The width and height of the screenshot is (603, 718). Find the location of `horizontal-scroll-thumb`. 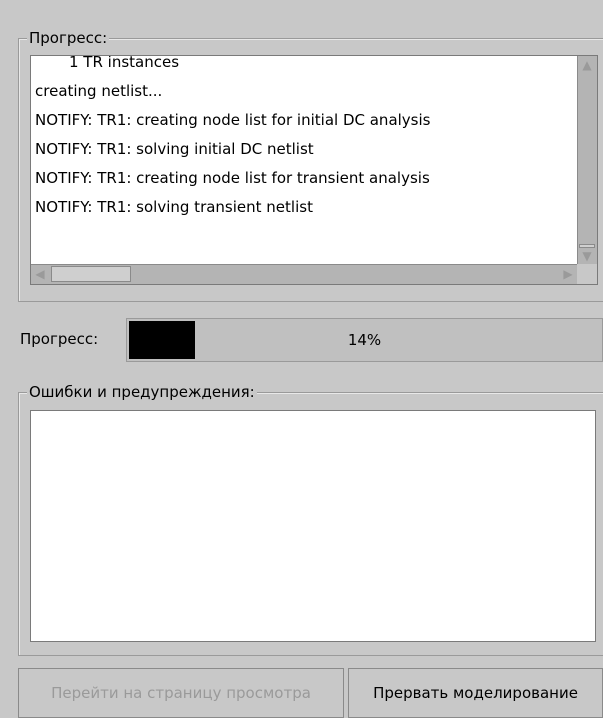

horizontal-scroll-thumb is located at coordinates (91, 274).